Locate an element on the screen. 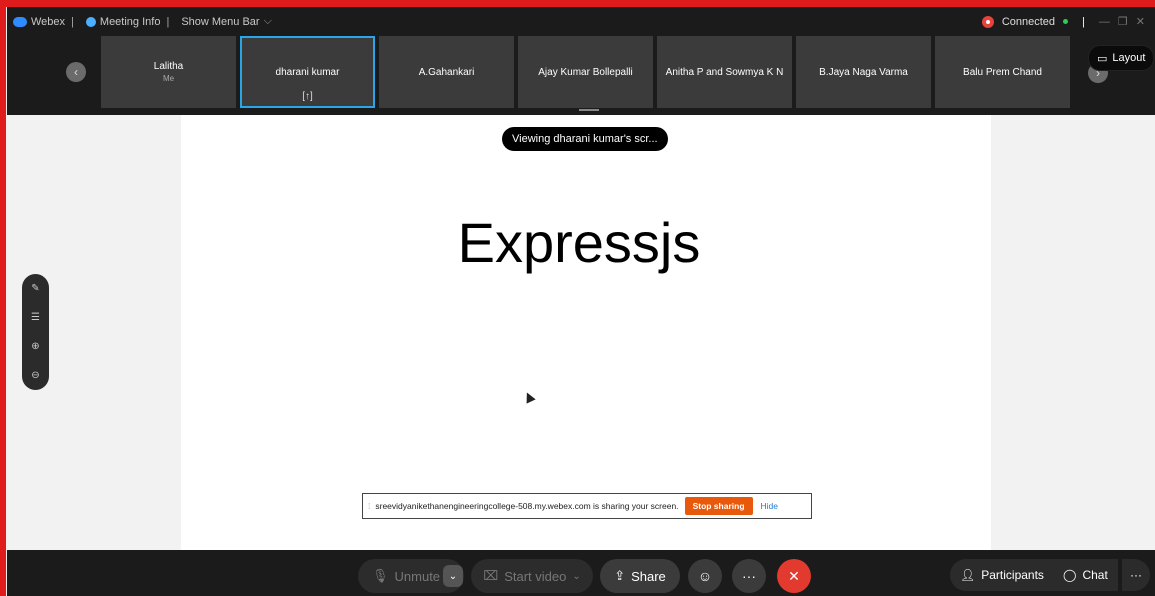 This screenshot has width=1155, height=596. more-panels-button: ··· is located at coordinates (1136, 575).